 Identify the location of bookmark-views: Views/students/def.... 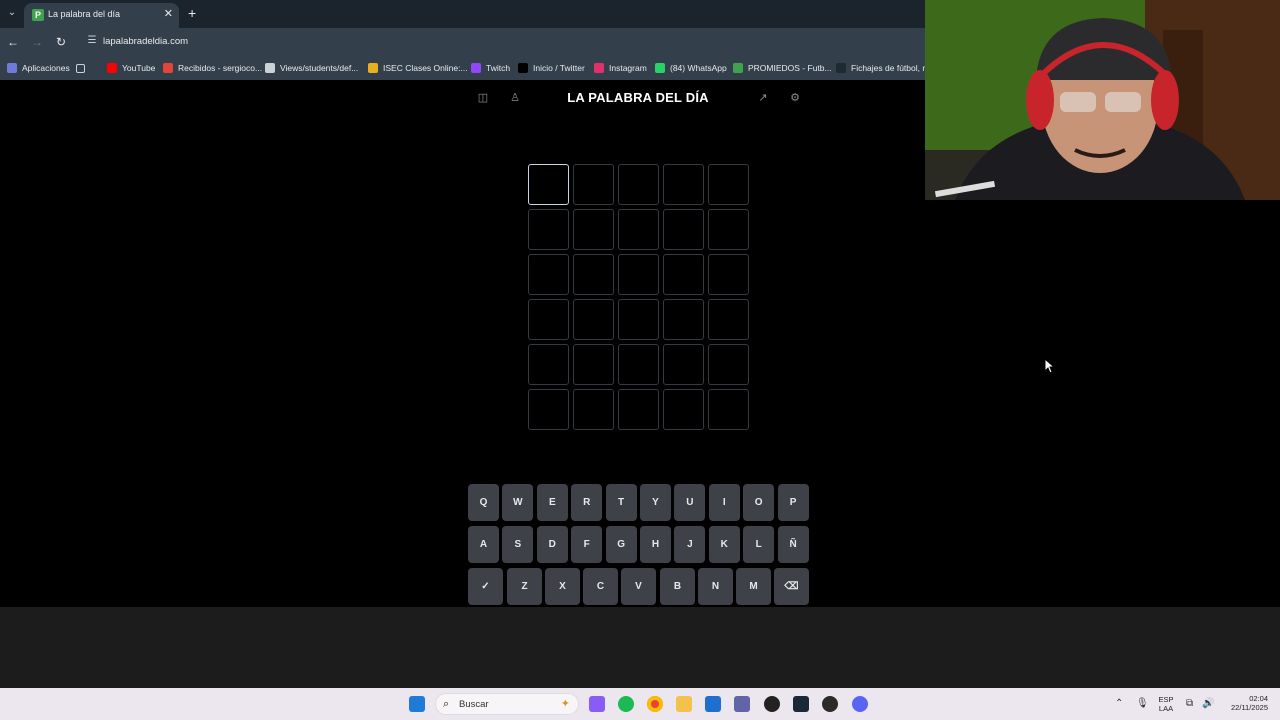
(311, 68).